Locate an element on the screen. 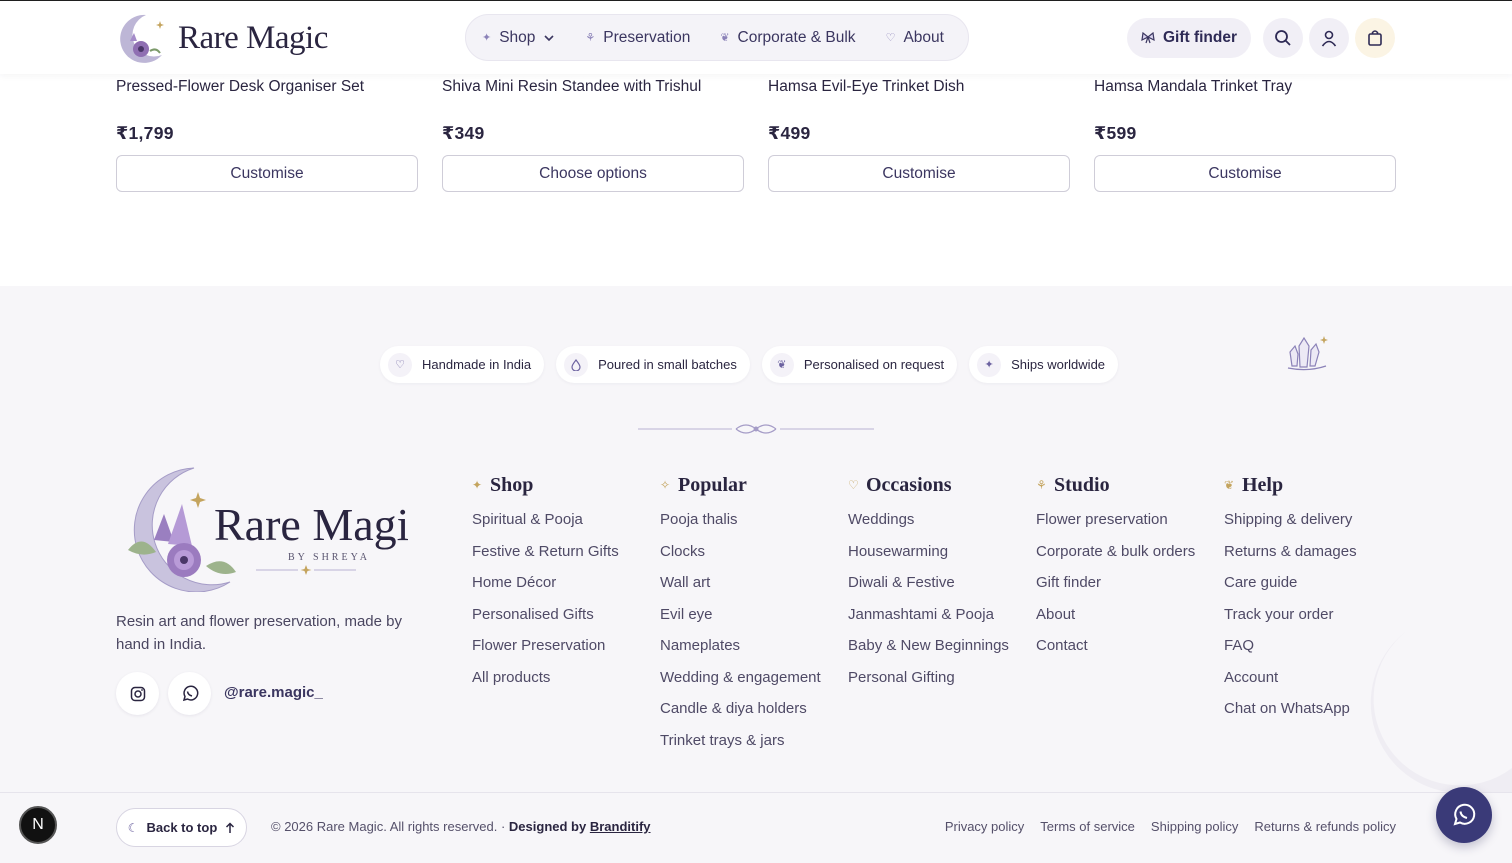 This screenshot has width=1512, height=863. leaf-icon: ❦ is located at coordinates (781, 364).